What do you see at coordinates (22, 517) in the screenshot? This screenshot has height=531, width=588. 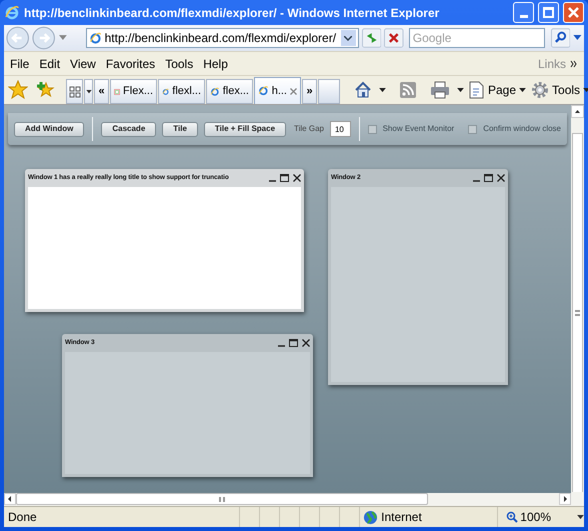 I see `status-text: Done` at bounding box center [22, 517].